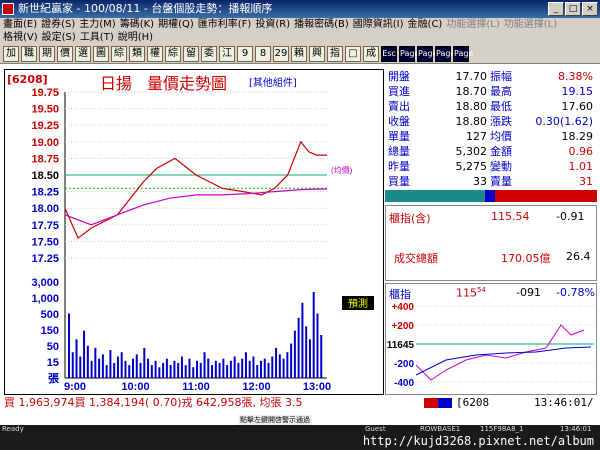 The image size is (600, 450). I want to click on minimize-button: _, so click(556, 9).